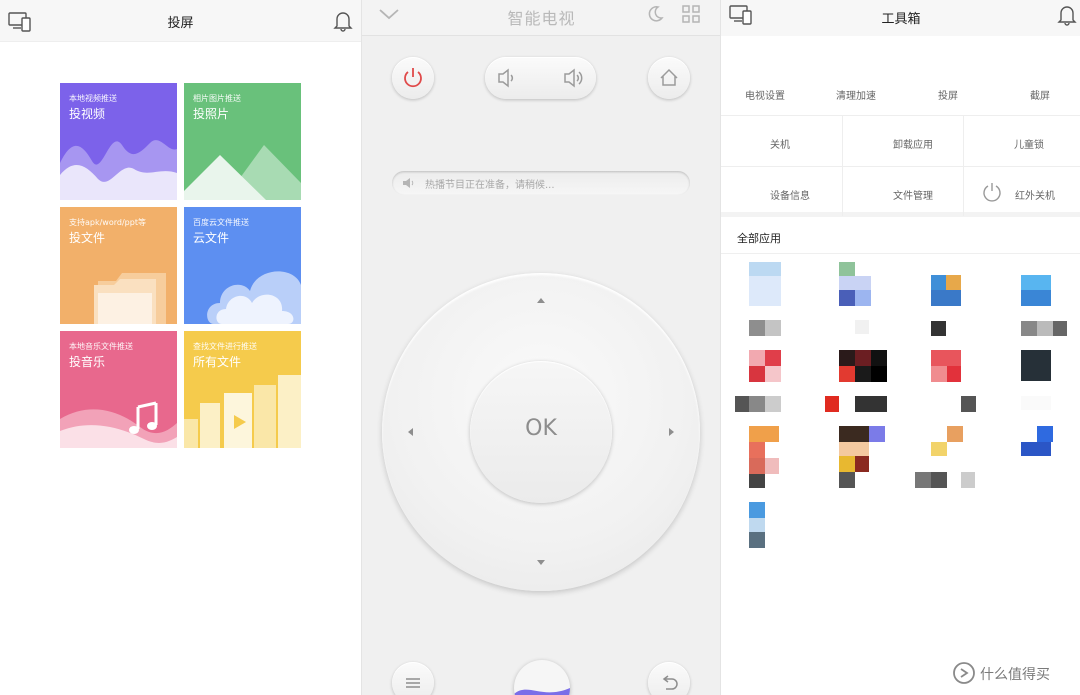 This screenshot has width=1080, height=695. I want to click on watermark: 什么值得买, so click(1014, 673).